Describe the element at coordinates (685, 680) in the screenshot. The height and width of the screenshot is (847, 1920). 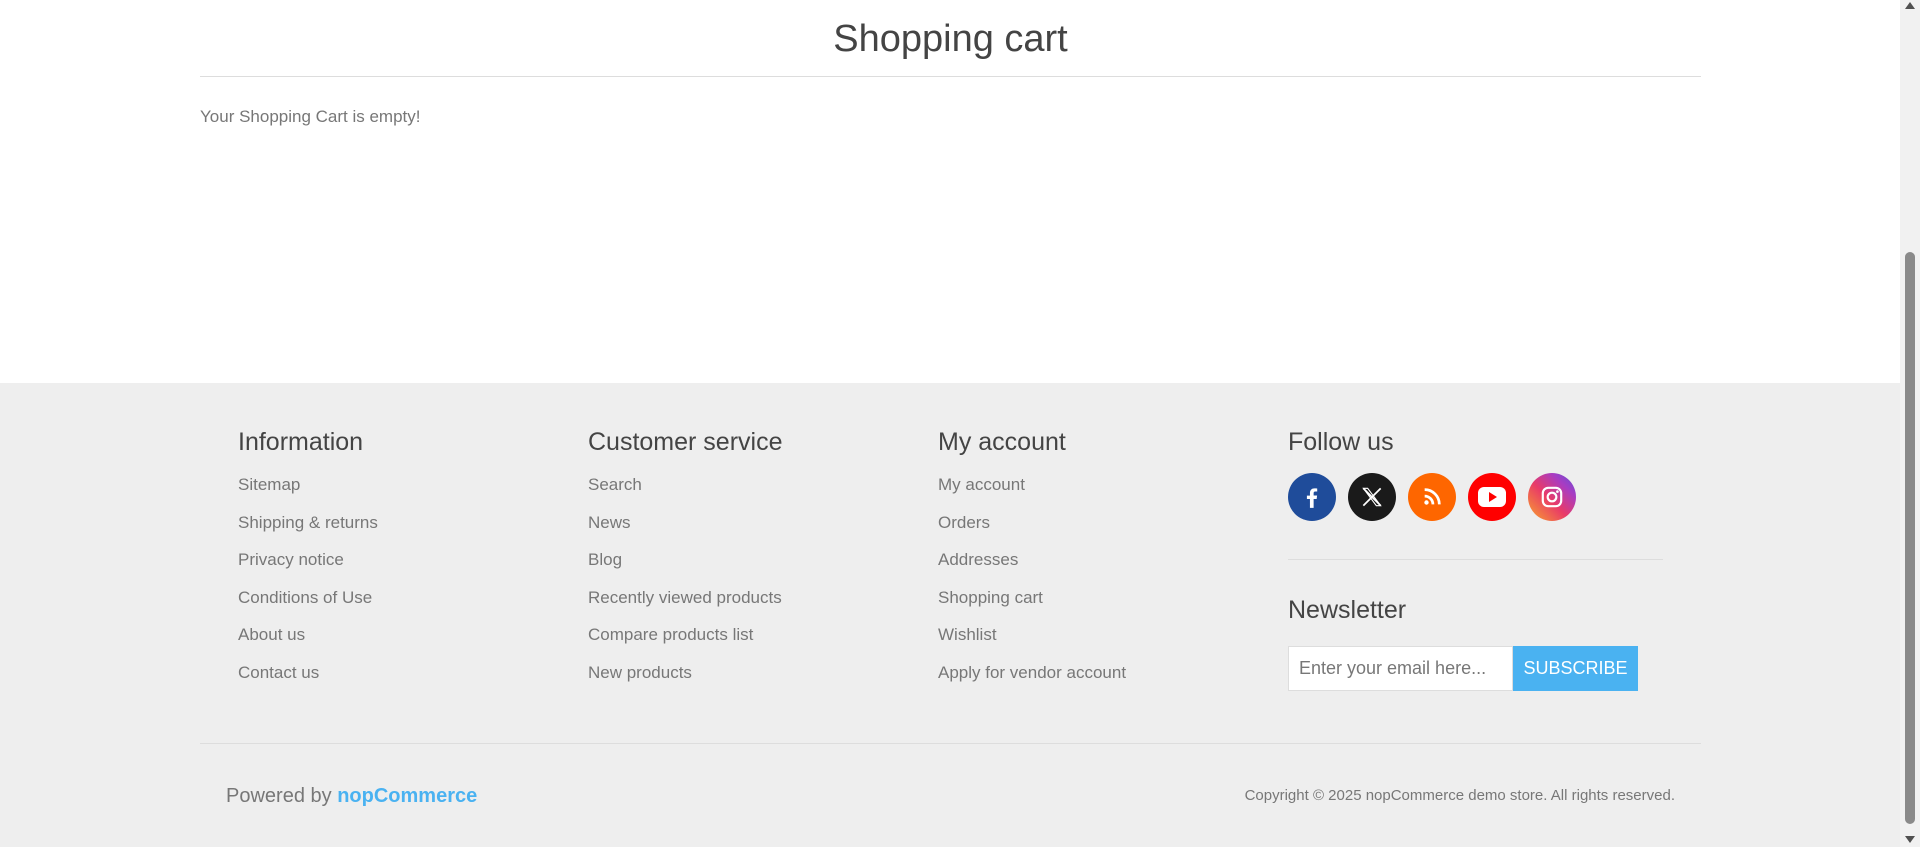
I see `footer-link-new-products: New products` at that location.